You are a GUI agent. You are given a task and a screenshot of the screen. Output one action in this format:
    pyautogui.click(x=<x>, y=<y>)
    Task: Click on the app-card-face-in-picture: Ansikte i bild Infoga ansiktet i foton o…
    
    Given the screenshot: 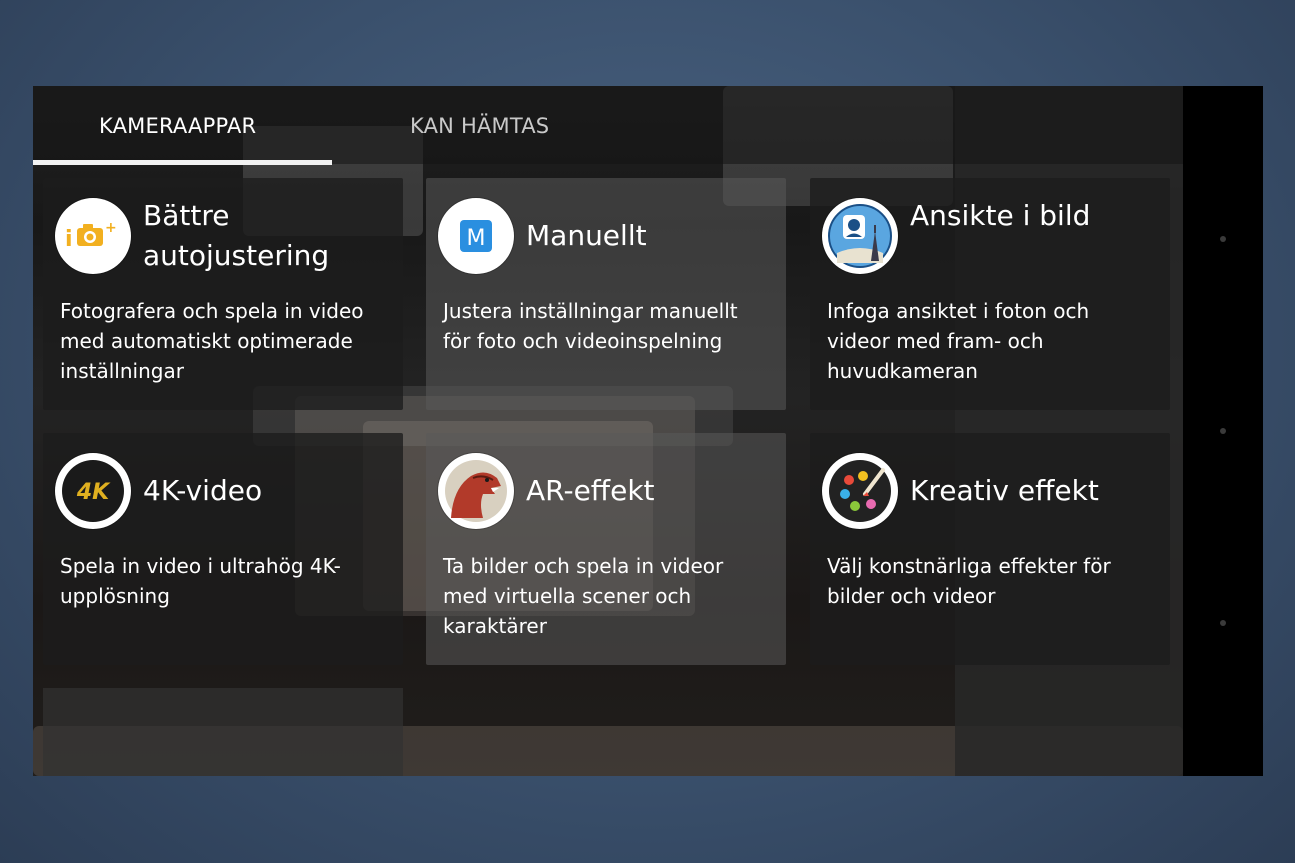 What is the action you would take?
    pyautogui.click(x=990, y=294)
    